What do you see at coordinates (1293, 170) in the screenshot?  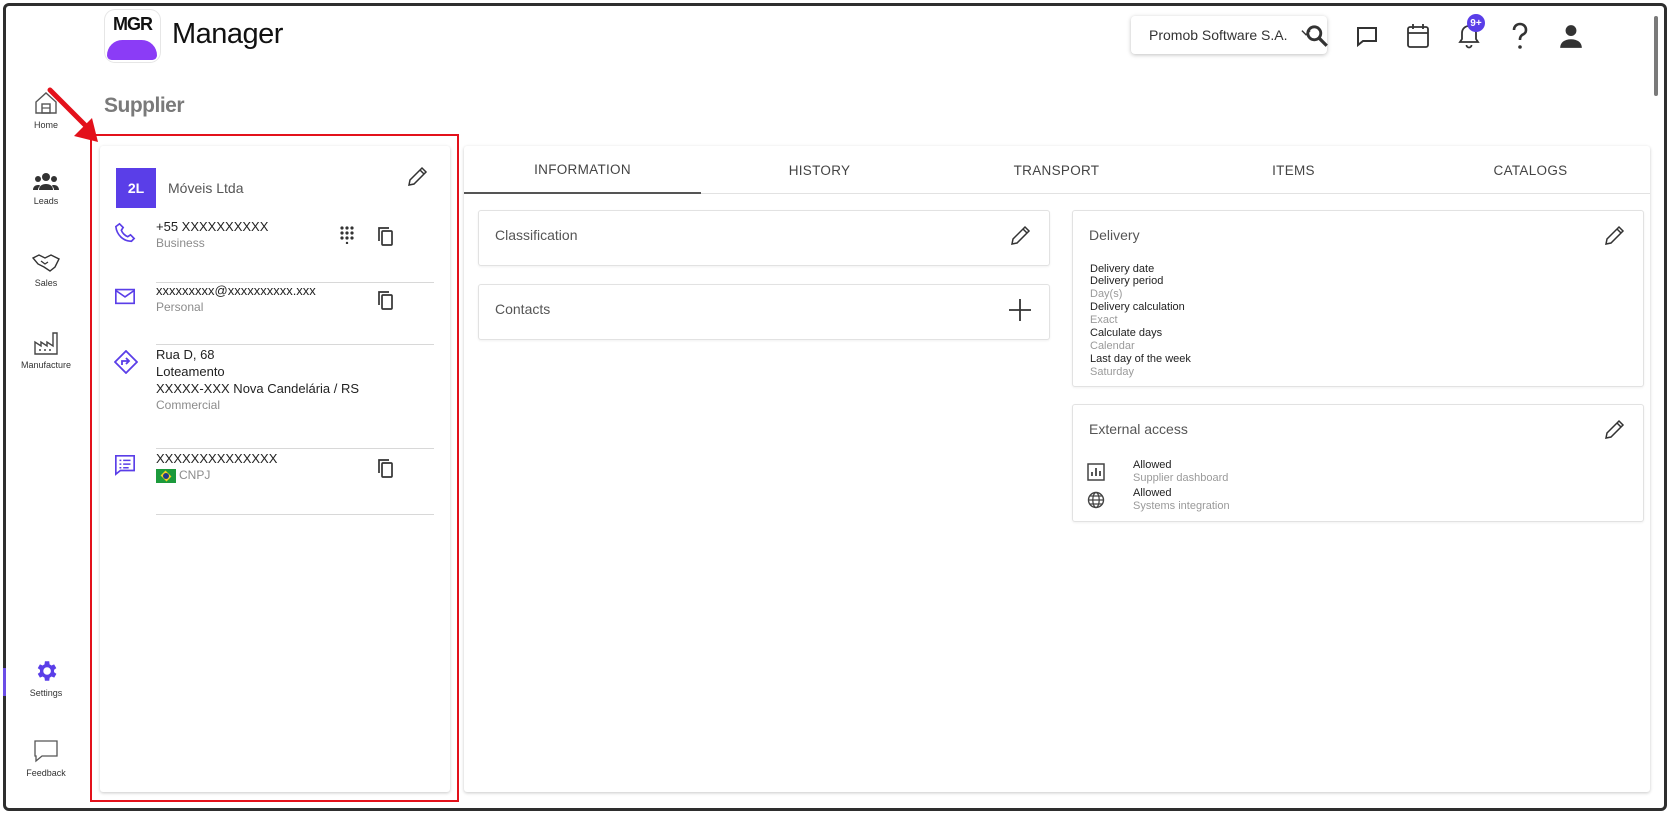 I see `tab-items: ITEMS` at bounding box center [1293, 170].